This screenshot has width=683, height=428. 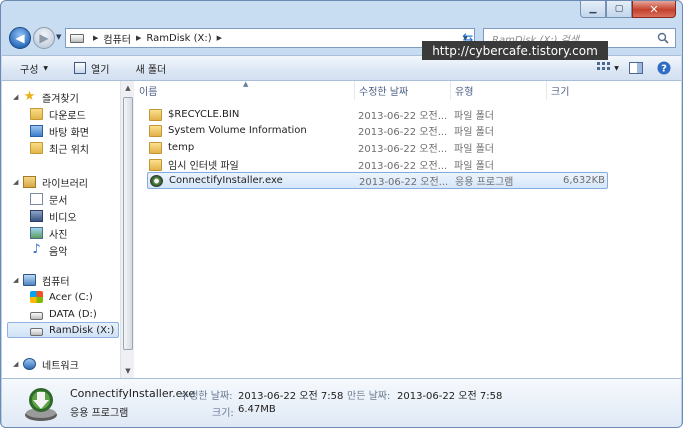 I want to click on column-header-size: 크기, so click(x=577, y=90).